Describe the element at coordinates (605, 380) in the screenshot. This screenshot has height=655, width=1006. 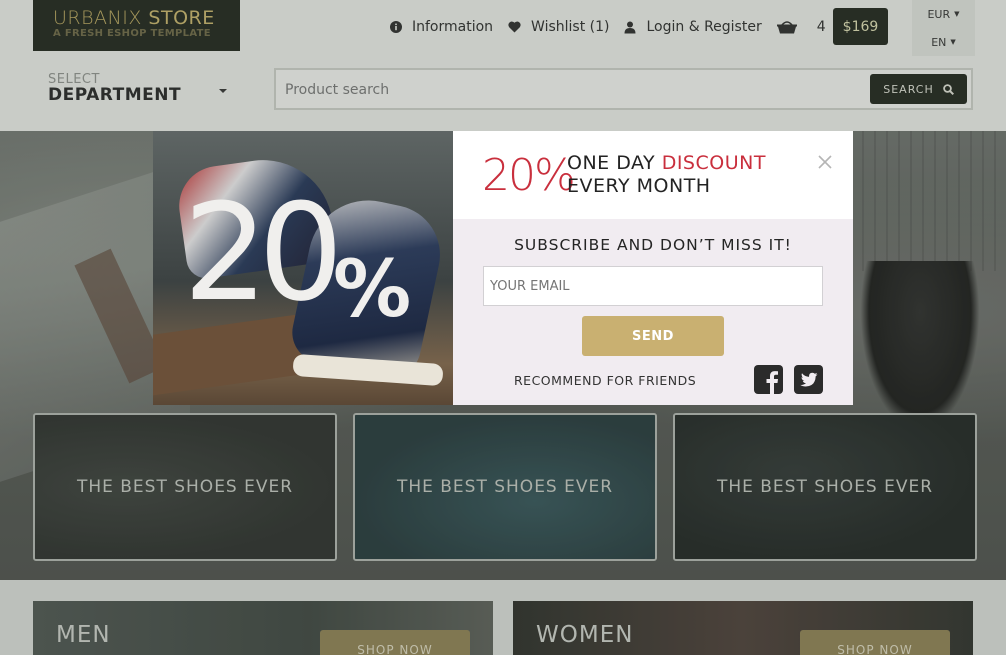
I see `recommend-label: RECOMMEND FOR FRIENDS` at that location.